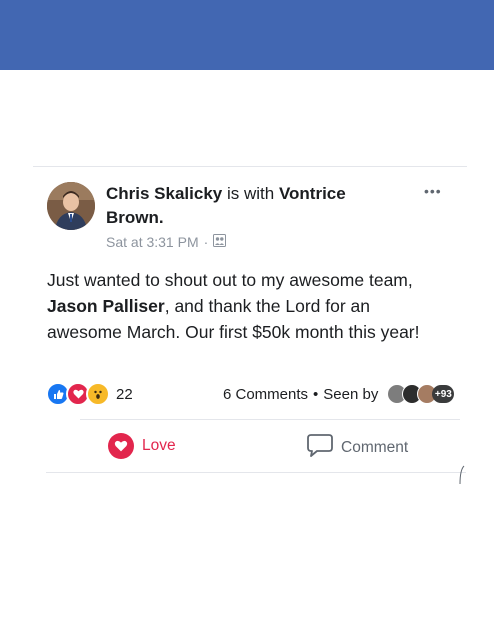 The width and height of the screenshot is (494, 624). I want to click on reactions-summary: 22, so click(89, 394).